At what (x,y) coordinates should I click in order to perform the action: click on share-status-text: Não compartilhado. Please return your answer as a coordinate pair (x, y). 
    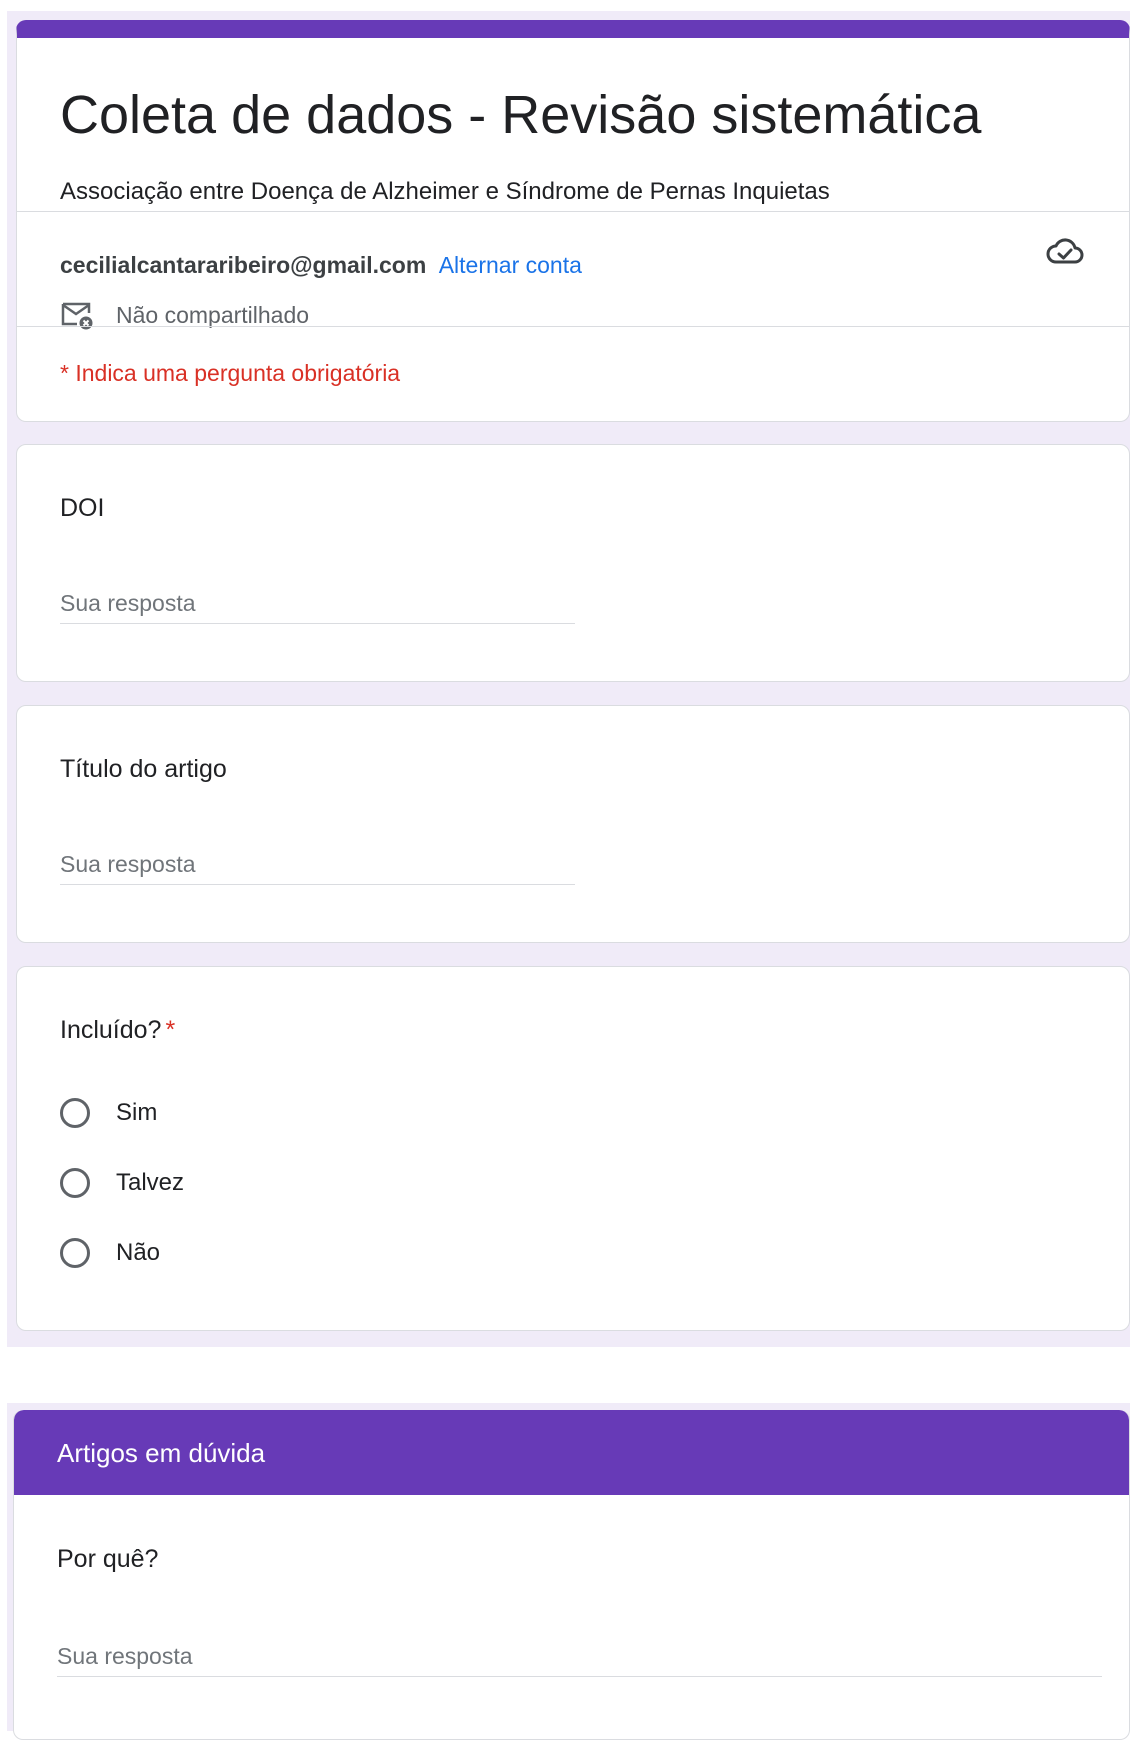
    Looking at the image, I should click on (213, 314).